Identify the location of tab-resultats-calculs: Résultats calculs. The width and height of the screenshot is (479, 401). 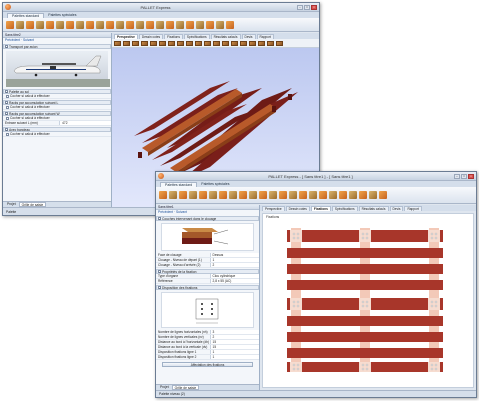
(373, 208).